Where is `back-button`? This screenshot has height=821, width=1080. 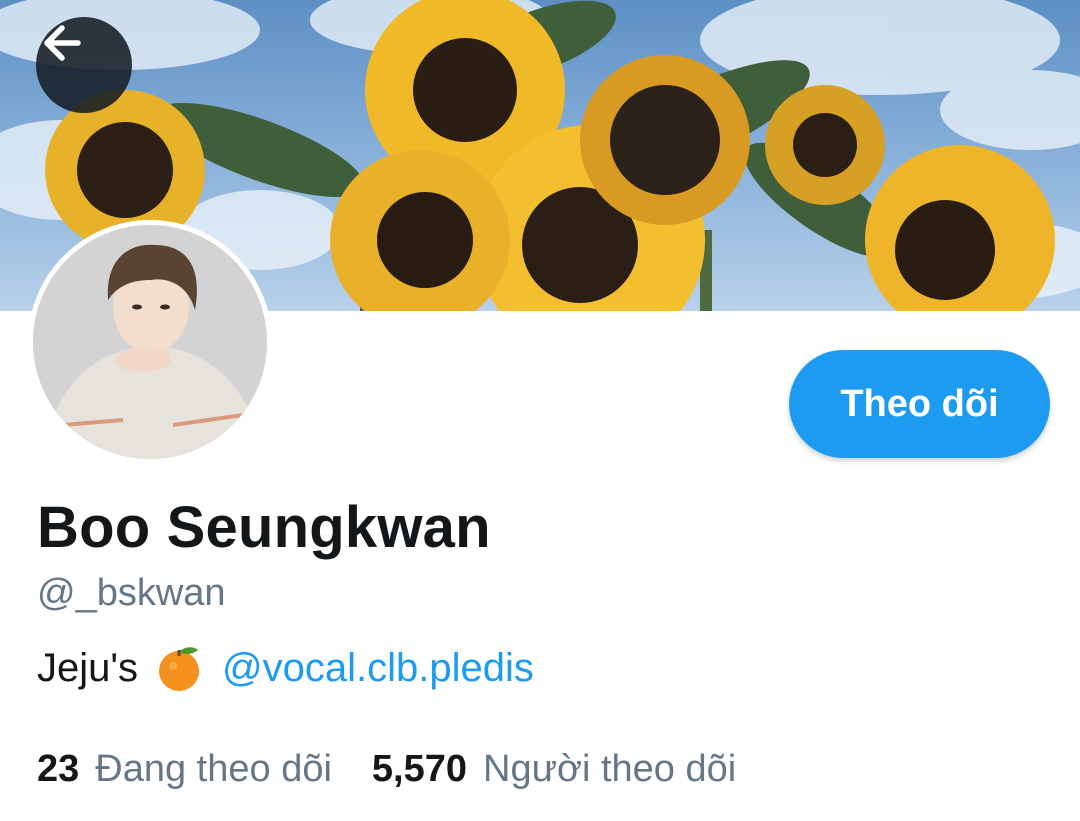 back-button is located at coordinates (84, 65).